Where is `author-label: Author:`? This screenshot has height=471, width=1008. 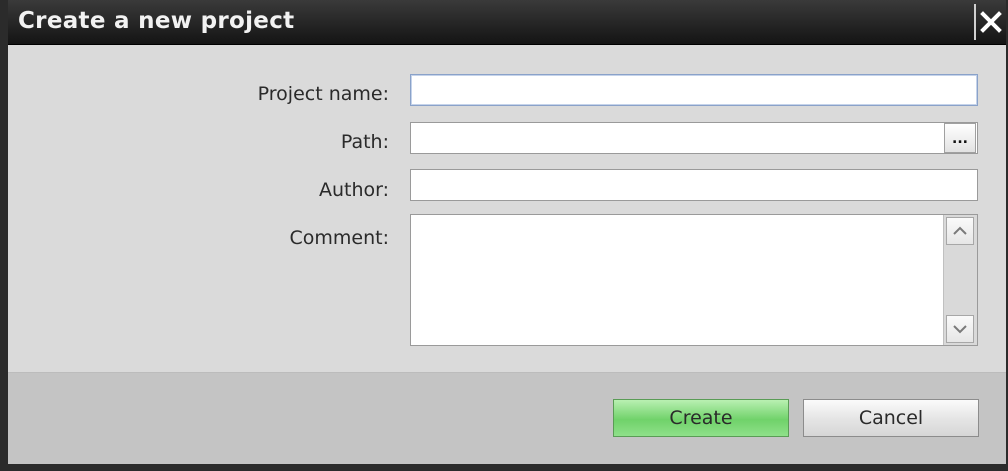
author-label: Author: is located at coordinates (353, 190).